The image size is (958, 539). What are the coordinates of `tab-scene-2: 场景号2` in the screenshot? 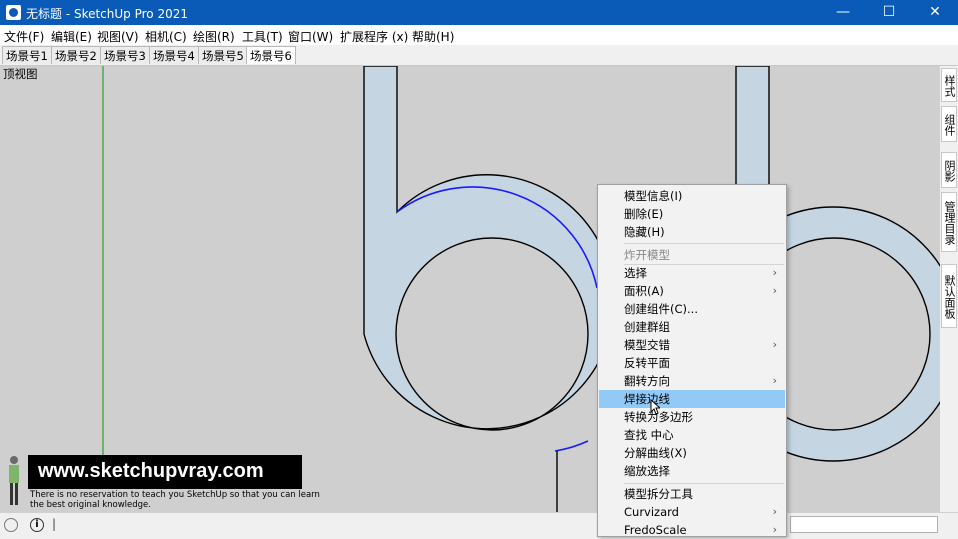 It's located at (76, 55).